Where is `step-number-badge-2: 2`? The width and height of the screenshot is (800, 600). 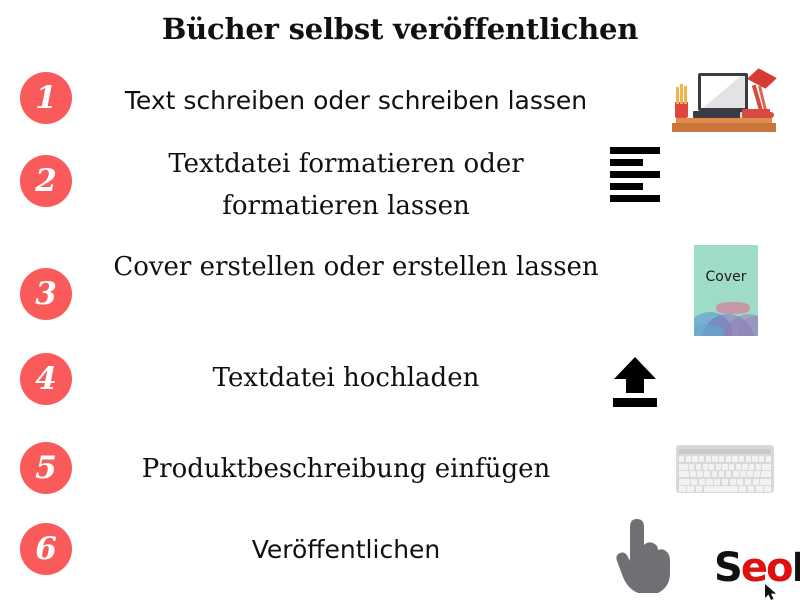 step-number-badge-2: 2 is located at coordinates (46, 181).